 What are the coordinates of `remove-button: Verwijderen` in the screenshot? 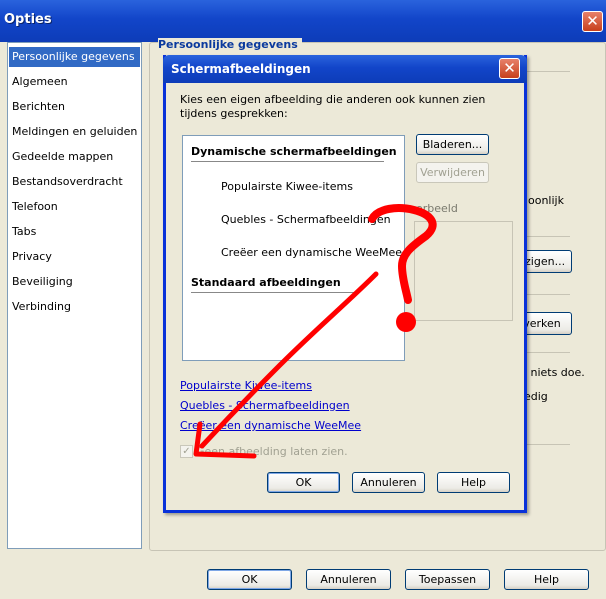 It's located at (452, 172).